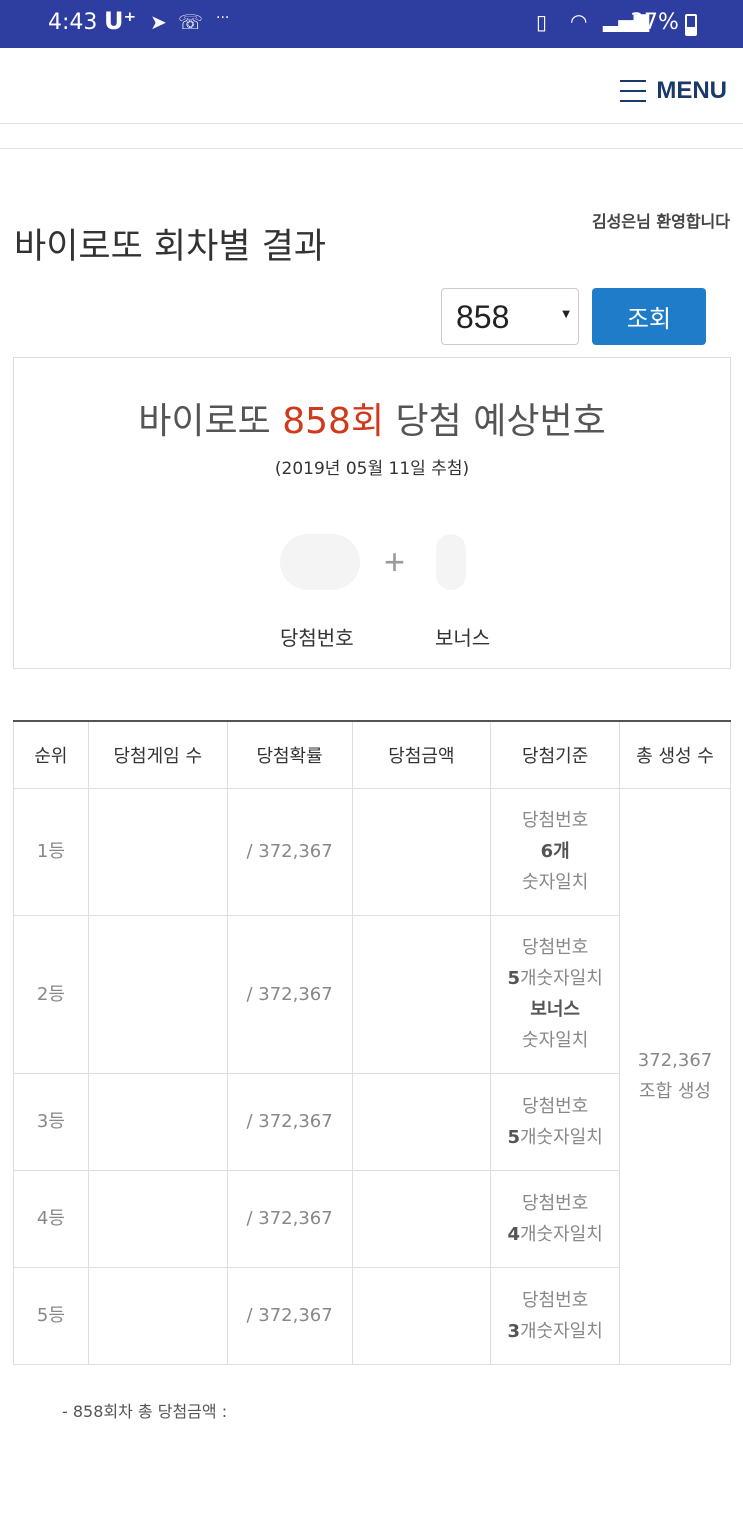  I want to click on header-amount: 당첨금액, so click(421, 755).